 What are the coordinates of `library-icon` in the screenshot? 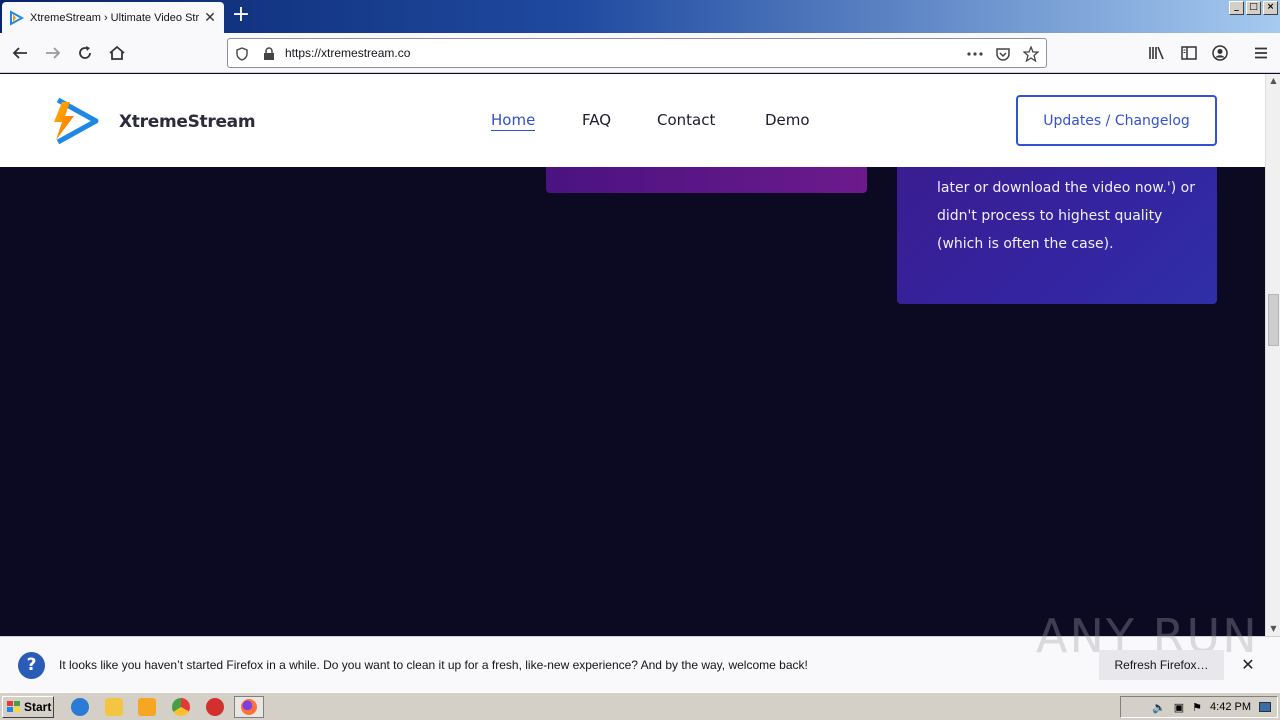 It's located at (1156, 53).